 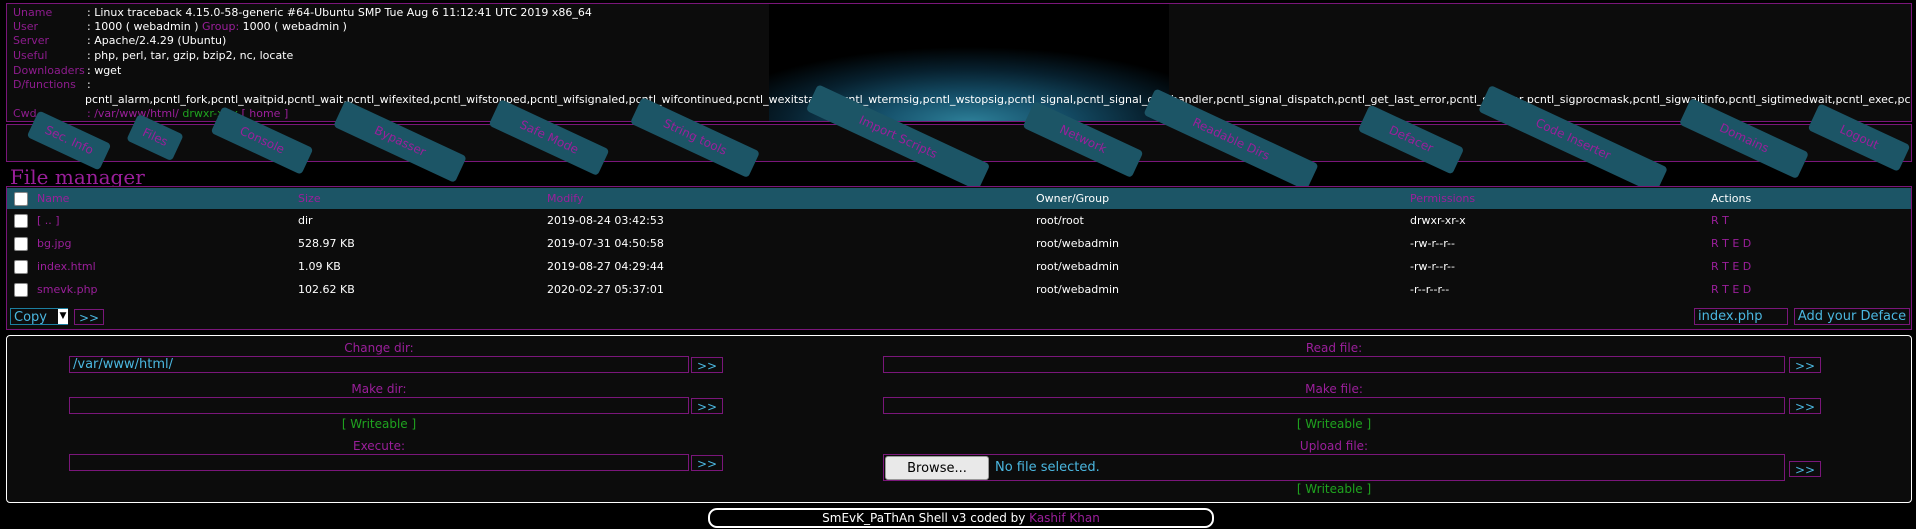 I want to click on group-label: Group:, so click(x=220, y=26).